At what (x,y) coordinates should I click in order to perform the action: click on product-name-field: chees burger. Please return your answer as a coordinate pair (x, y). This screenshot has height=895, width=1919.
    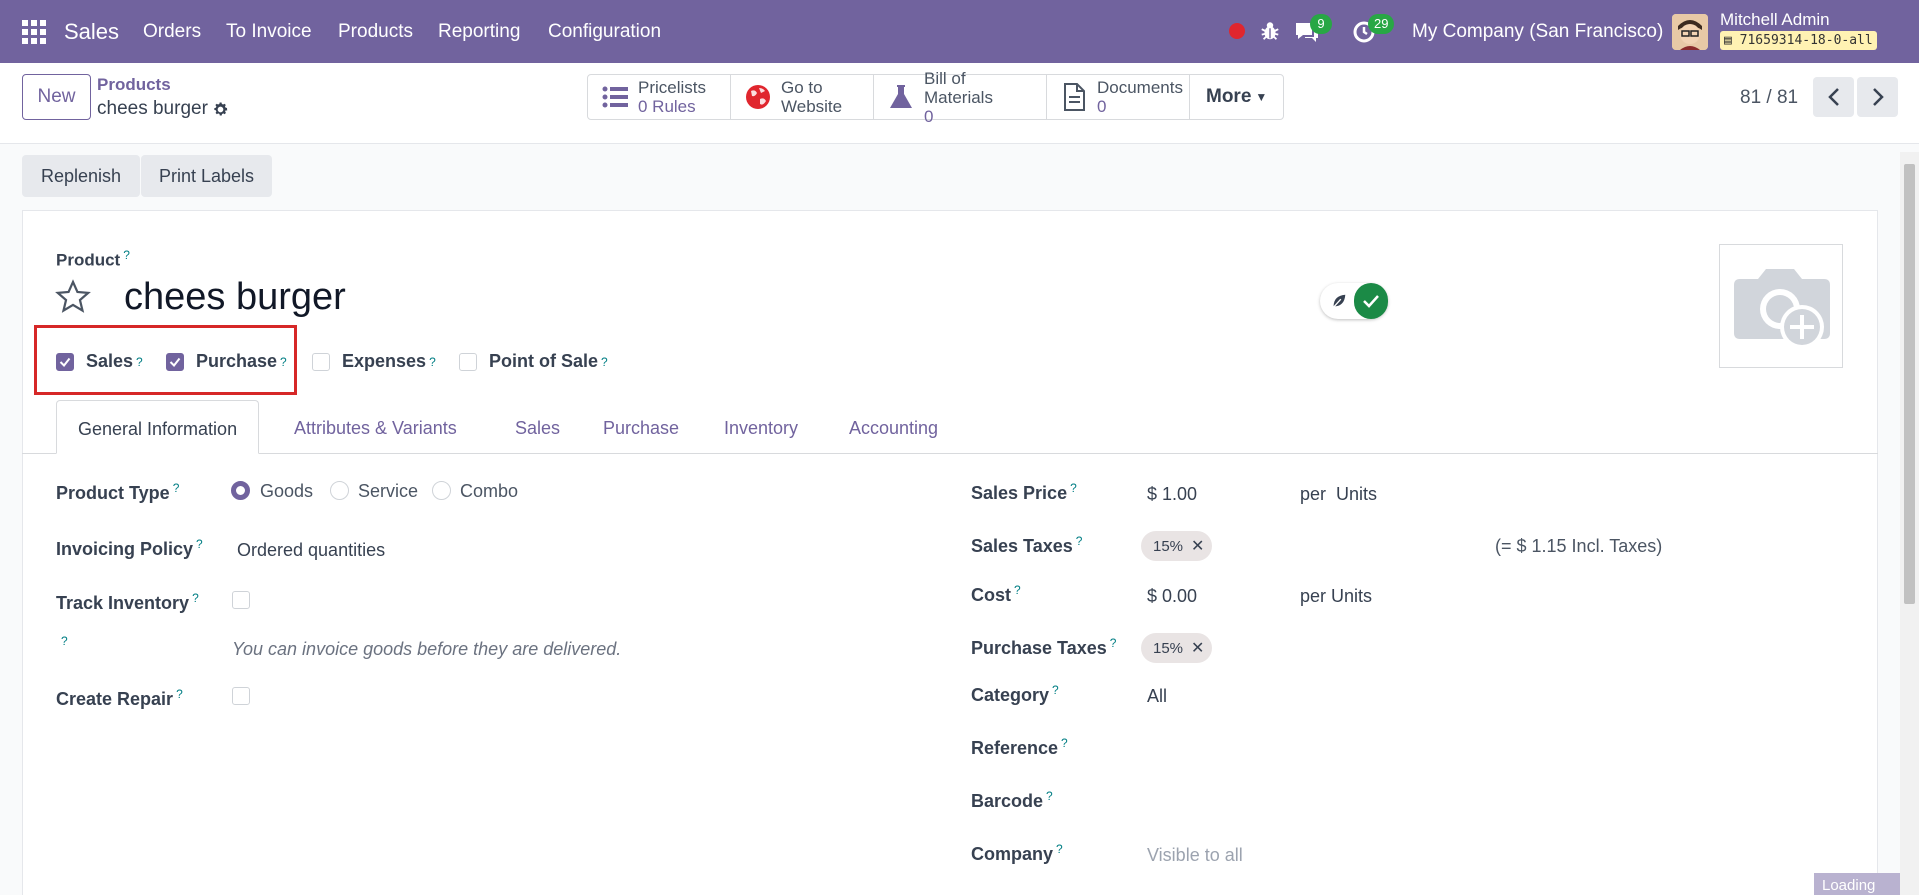
    Looking at the image, I should click on (235, 297).